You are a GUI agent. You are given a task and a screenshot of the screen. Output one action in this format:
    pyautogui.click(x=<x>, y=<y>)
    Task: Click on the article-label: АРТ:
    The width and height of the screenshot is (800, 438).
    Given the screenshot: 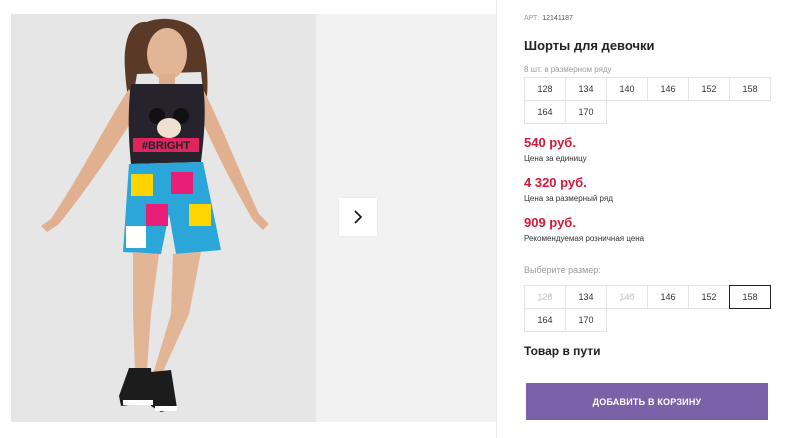 What is the action you would take?
    pyautogui.click(x=532, y=18)
    